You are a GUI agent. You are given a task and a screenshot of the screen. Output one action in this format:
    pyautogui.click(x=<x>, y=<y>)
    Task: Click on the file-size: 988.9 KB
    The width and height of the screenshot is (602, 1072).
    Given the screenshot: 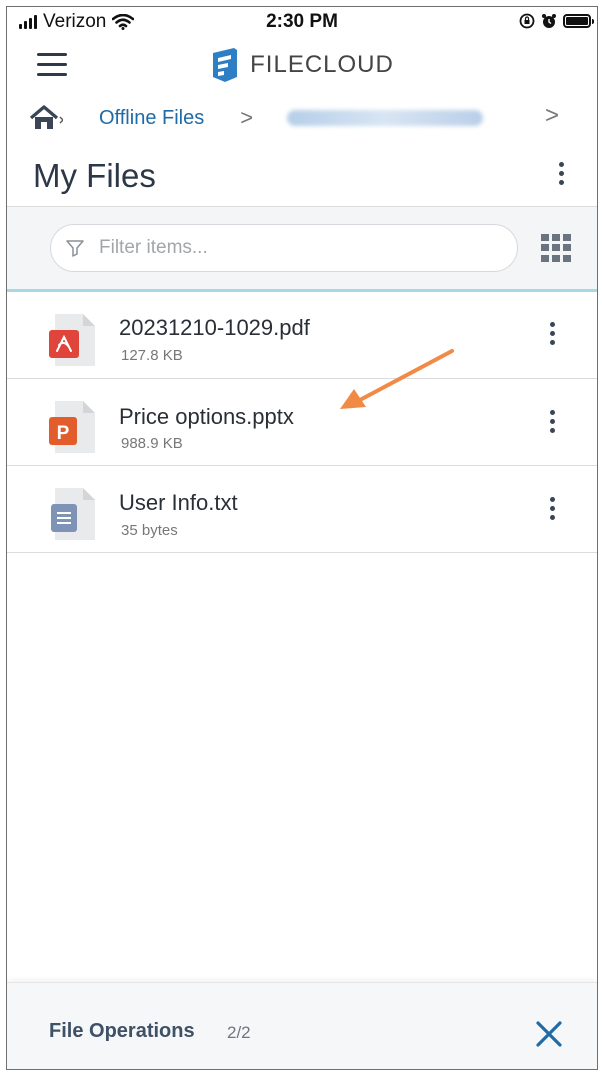 What is the action you would take?
    pyautogui.click(x=152, y=443)
    